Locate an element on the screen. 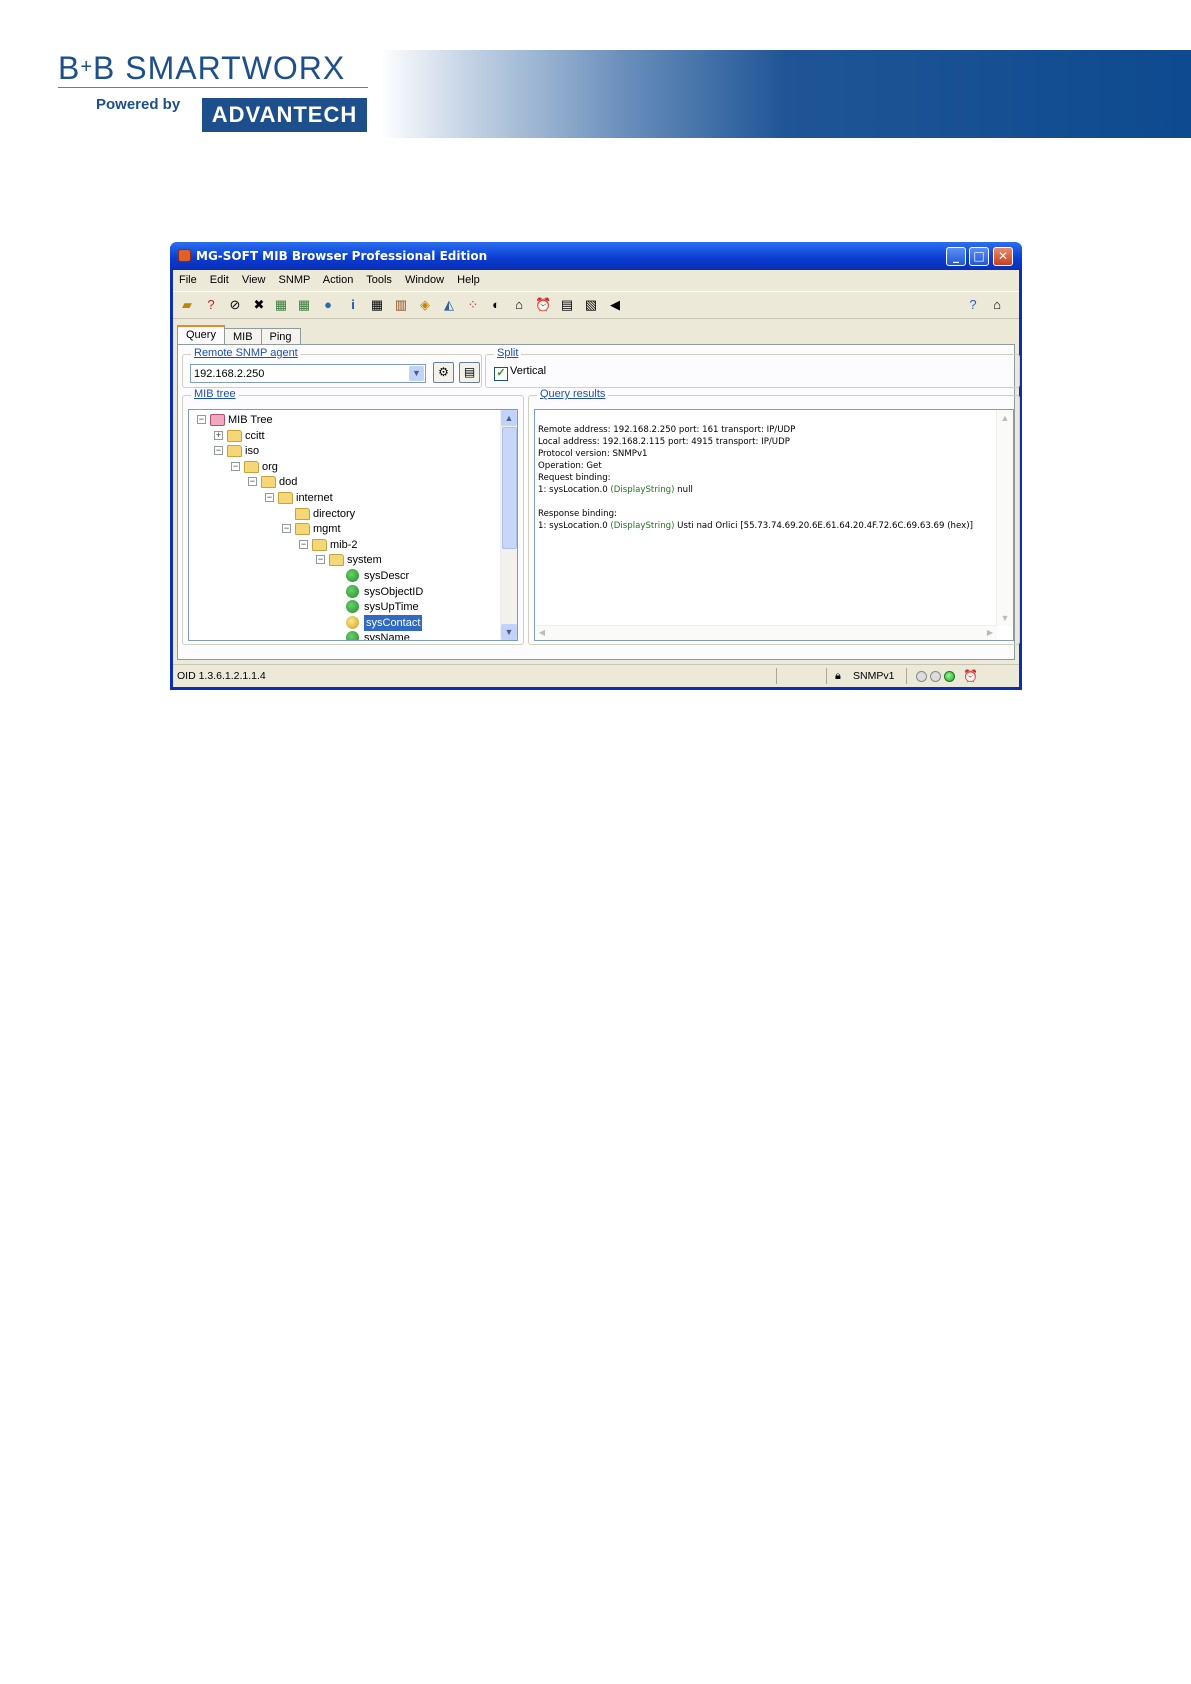  remote-agent-combo: 192.168.2.250 ▼ is located at coordinates (308, 373).